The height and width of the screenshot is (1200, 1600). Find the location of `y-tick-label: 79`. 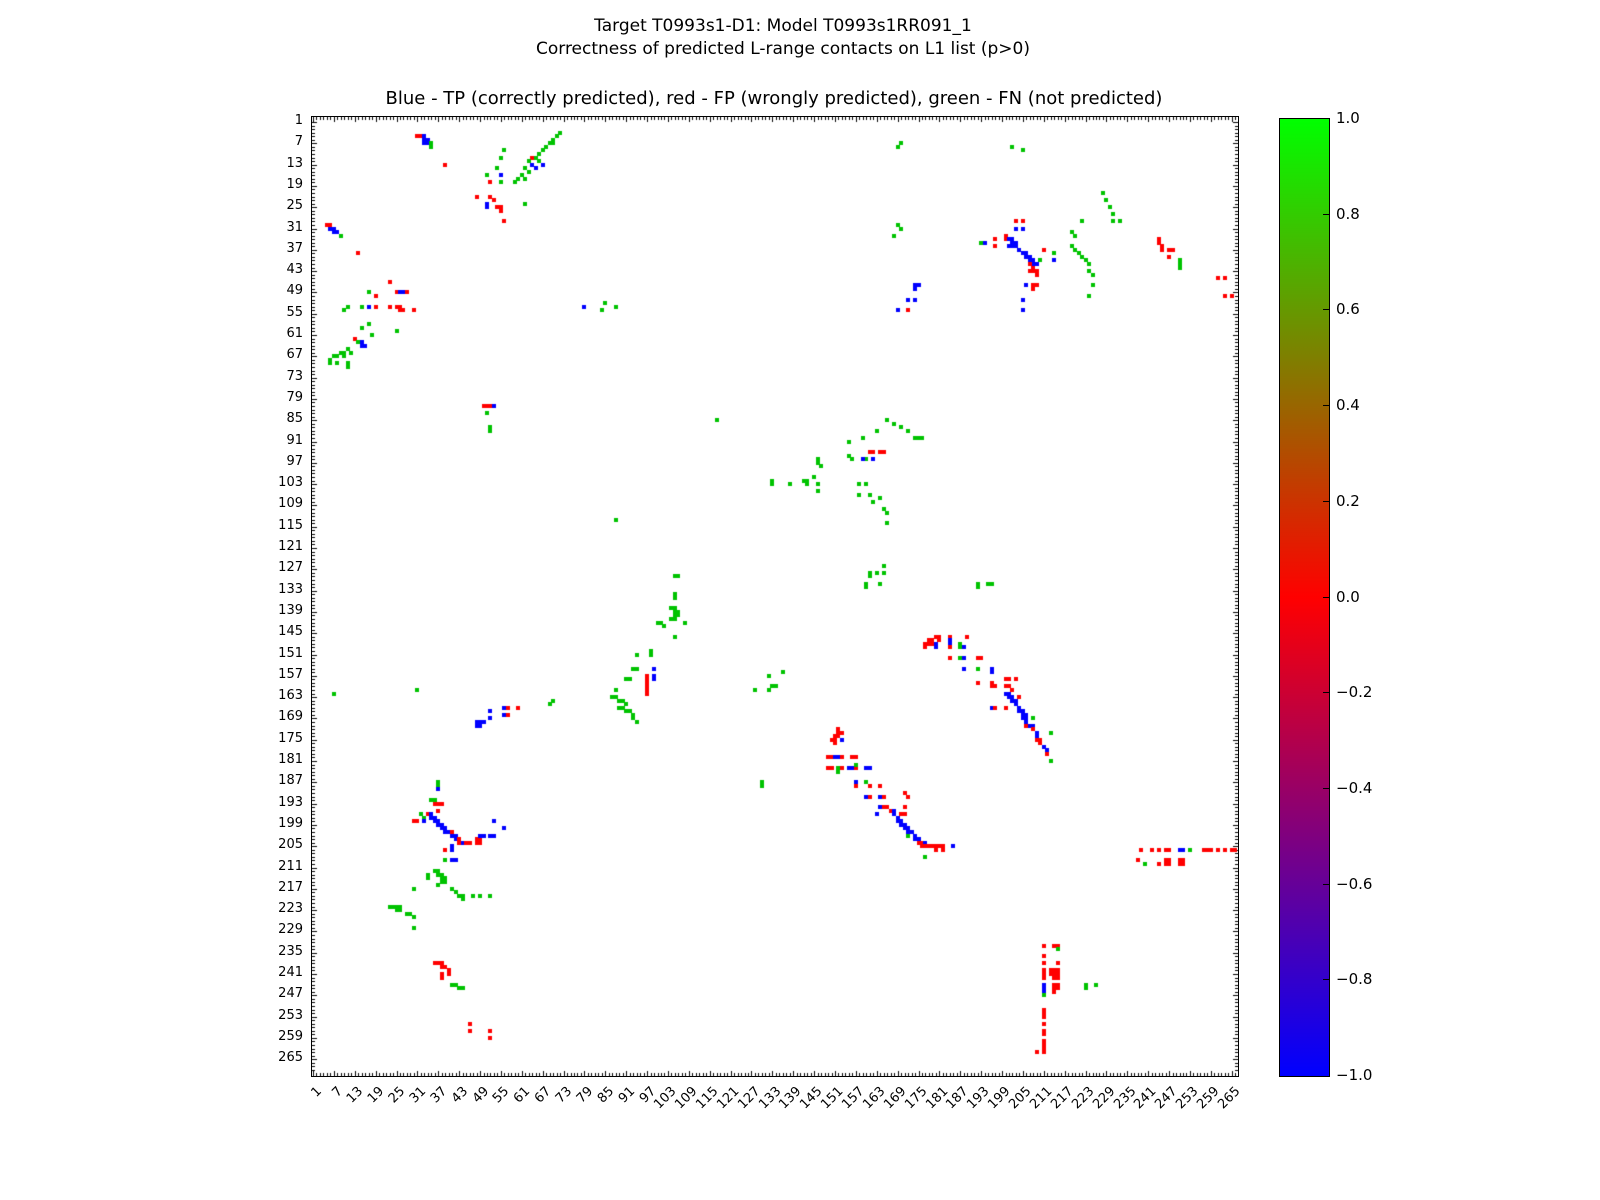

y-tick-label: 79 is located at coordinates (294, 397).